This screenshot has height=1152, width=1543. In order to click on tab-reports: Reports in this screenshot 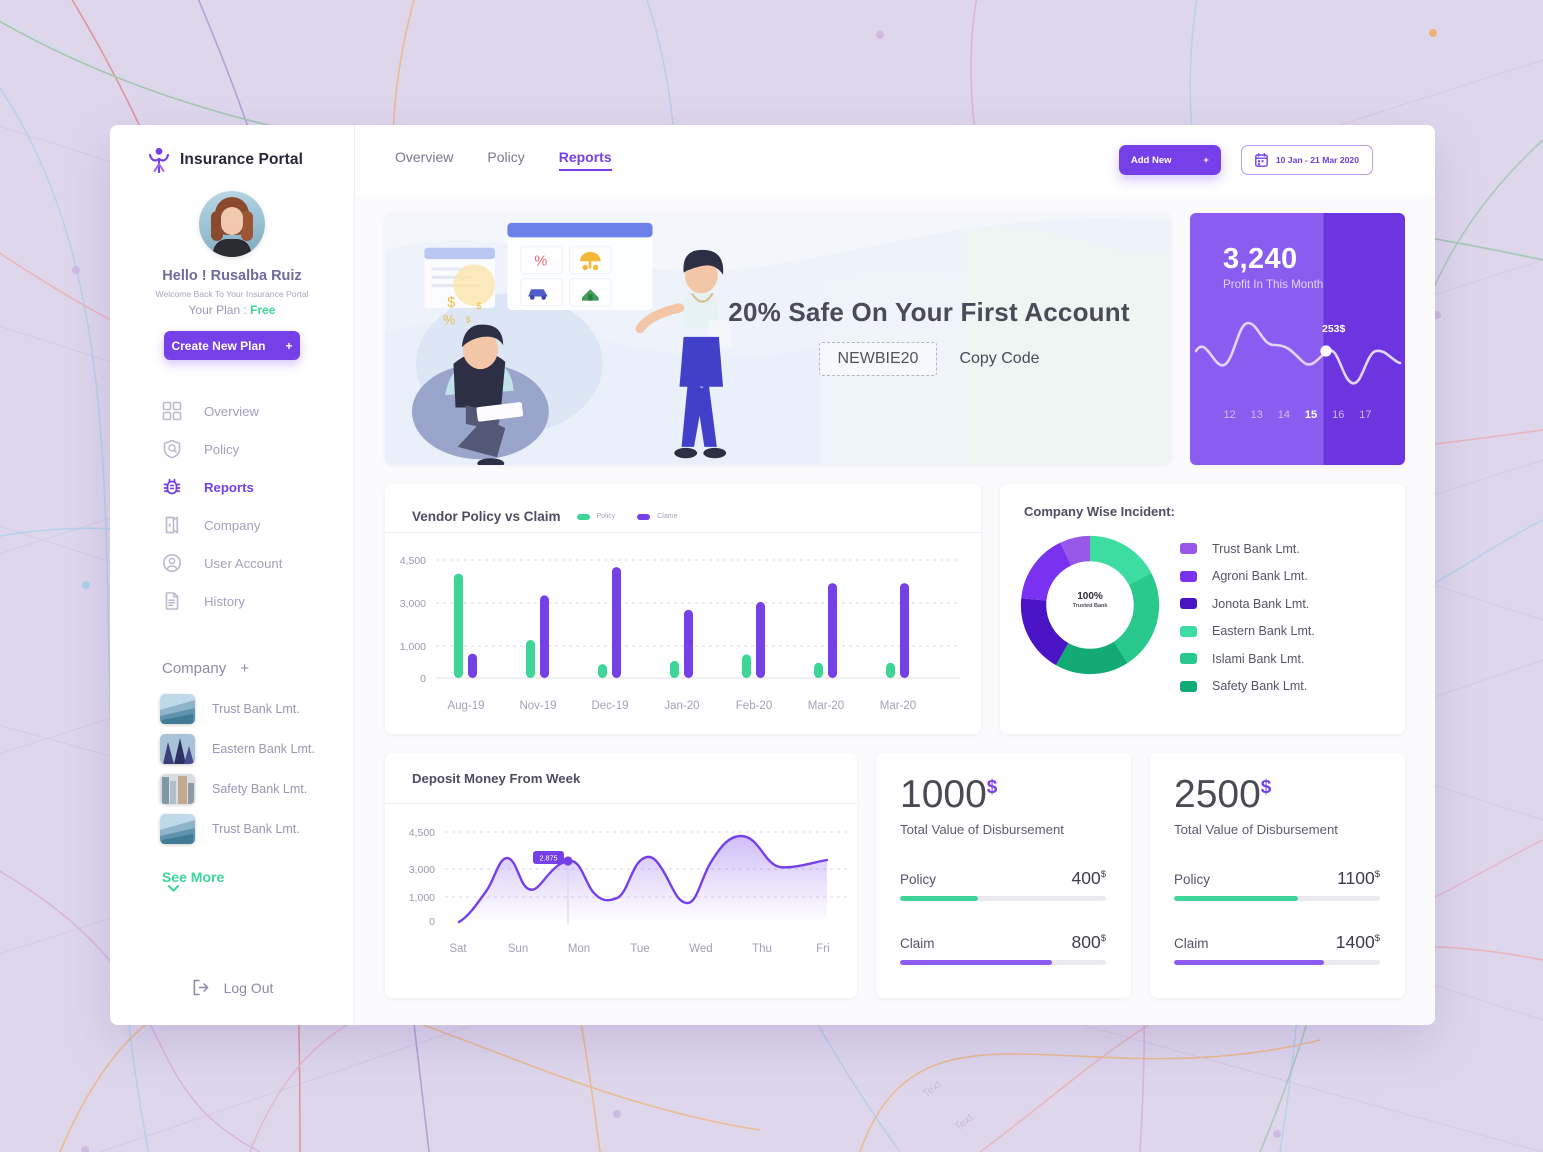, I will do `click(585, 160)`.